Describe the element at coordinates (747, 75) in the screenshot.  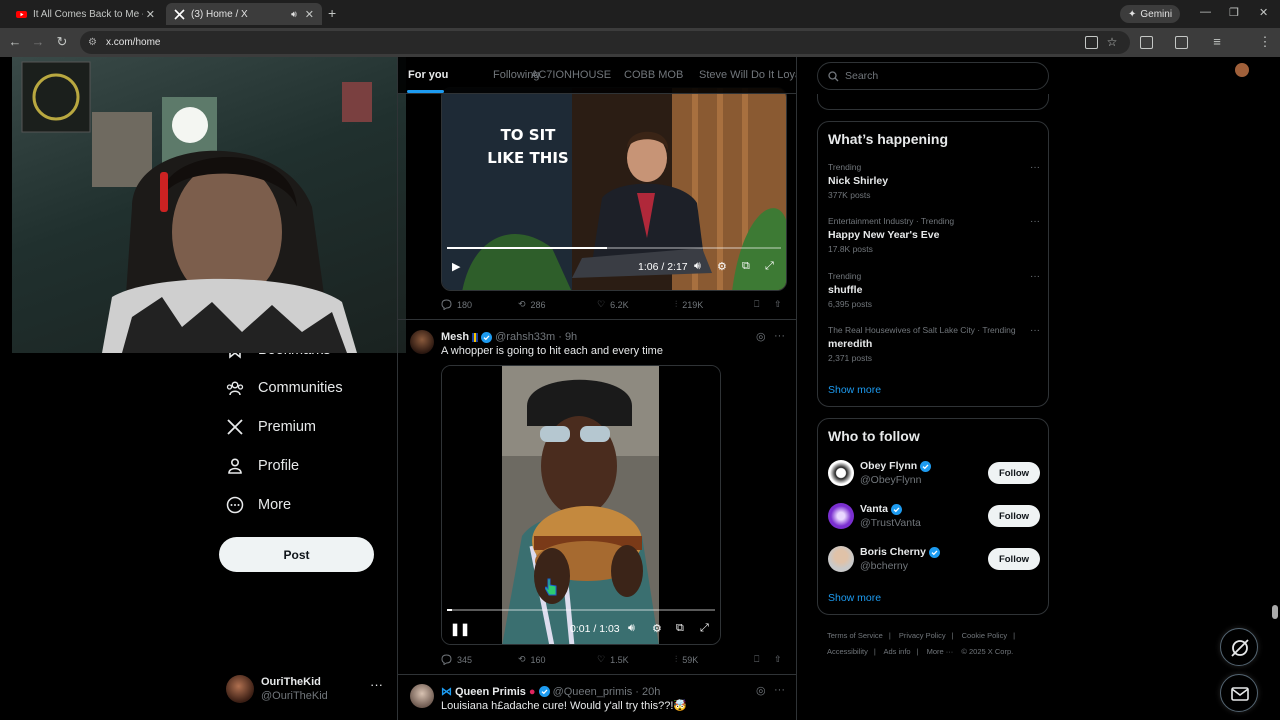
I see `tab-steve-will-do-it-loyal: Steve Will Do It Loyal` at that location.